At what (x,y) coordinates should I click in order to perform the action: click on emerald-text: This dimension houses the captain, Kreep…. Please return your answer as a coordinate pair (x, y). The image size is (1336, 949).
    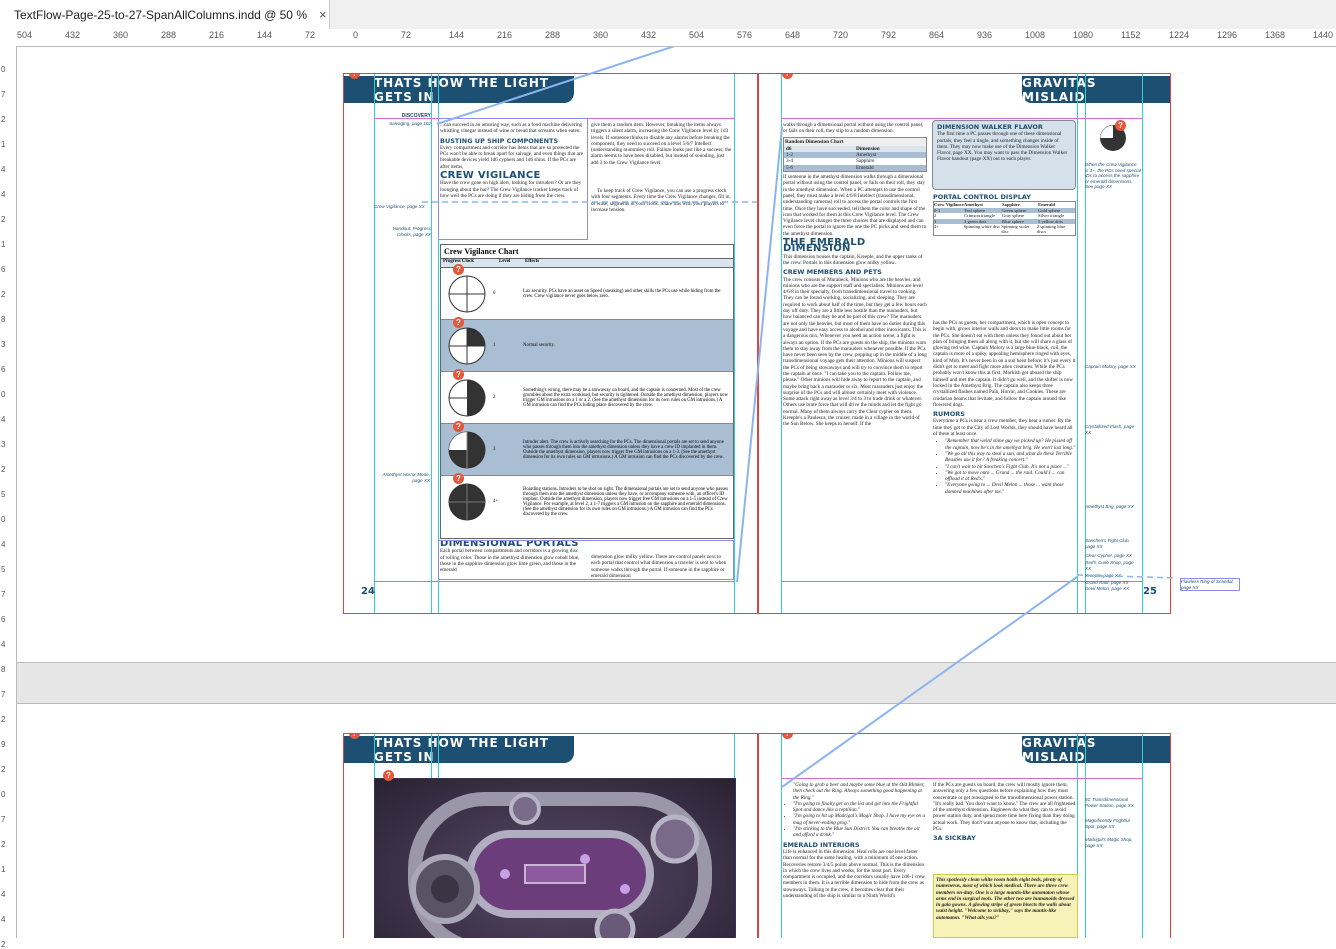
    Looking at the image, I should click on (853, 259).